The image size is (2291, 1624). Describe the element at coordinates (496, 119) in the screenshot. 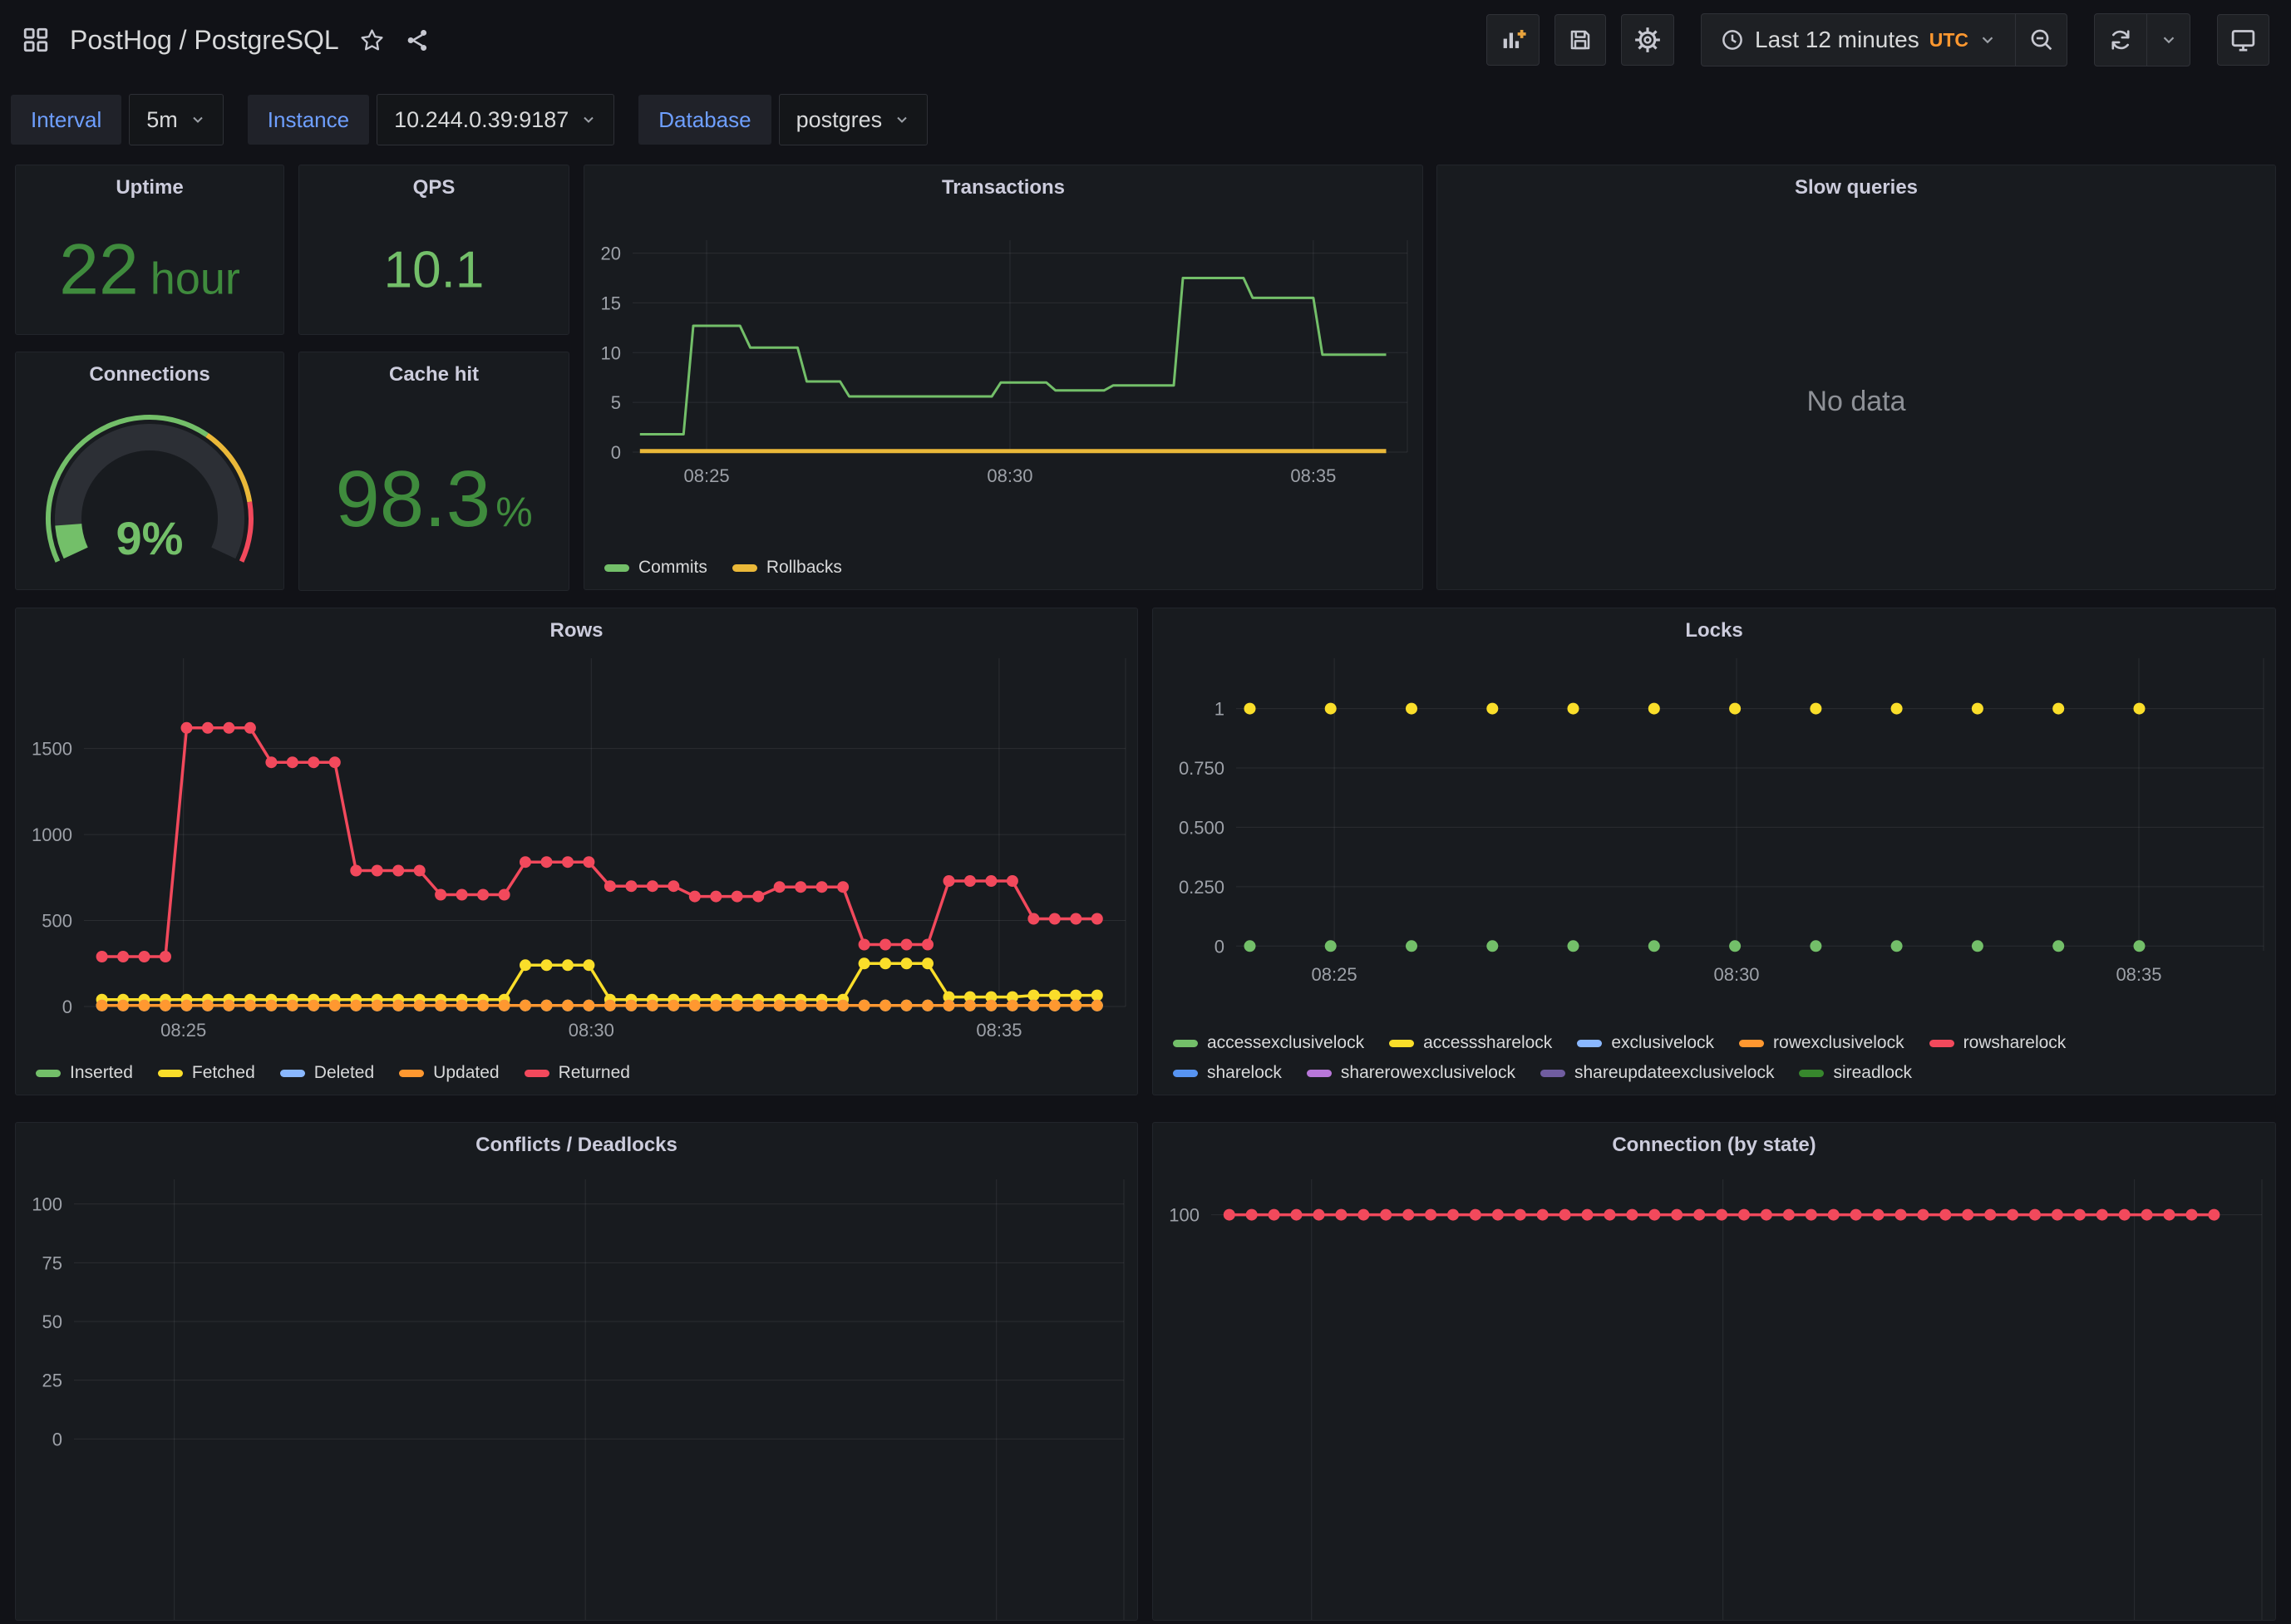

I see `variable-value-instance: 10.244.0.39:9187` at that location.